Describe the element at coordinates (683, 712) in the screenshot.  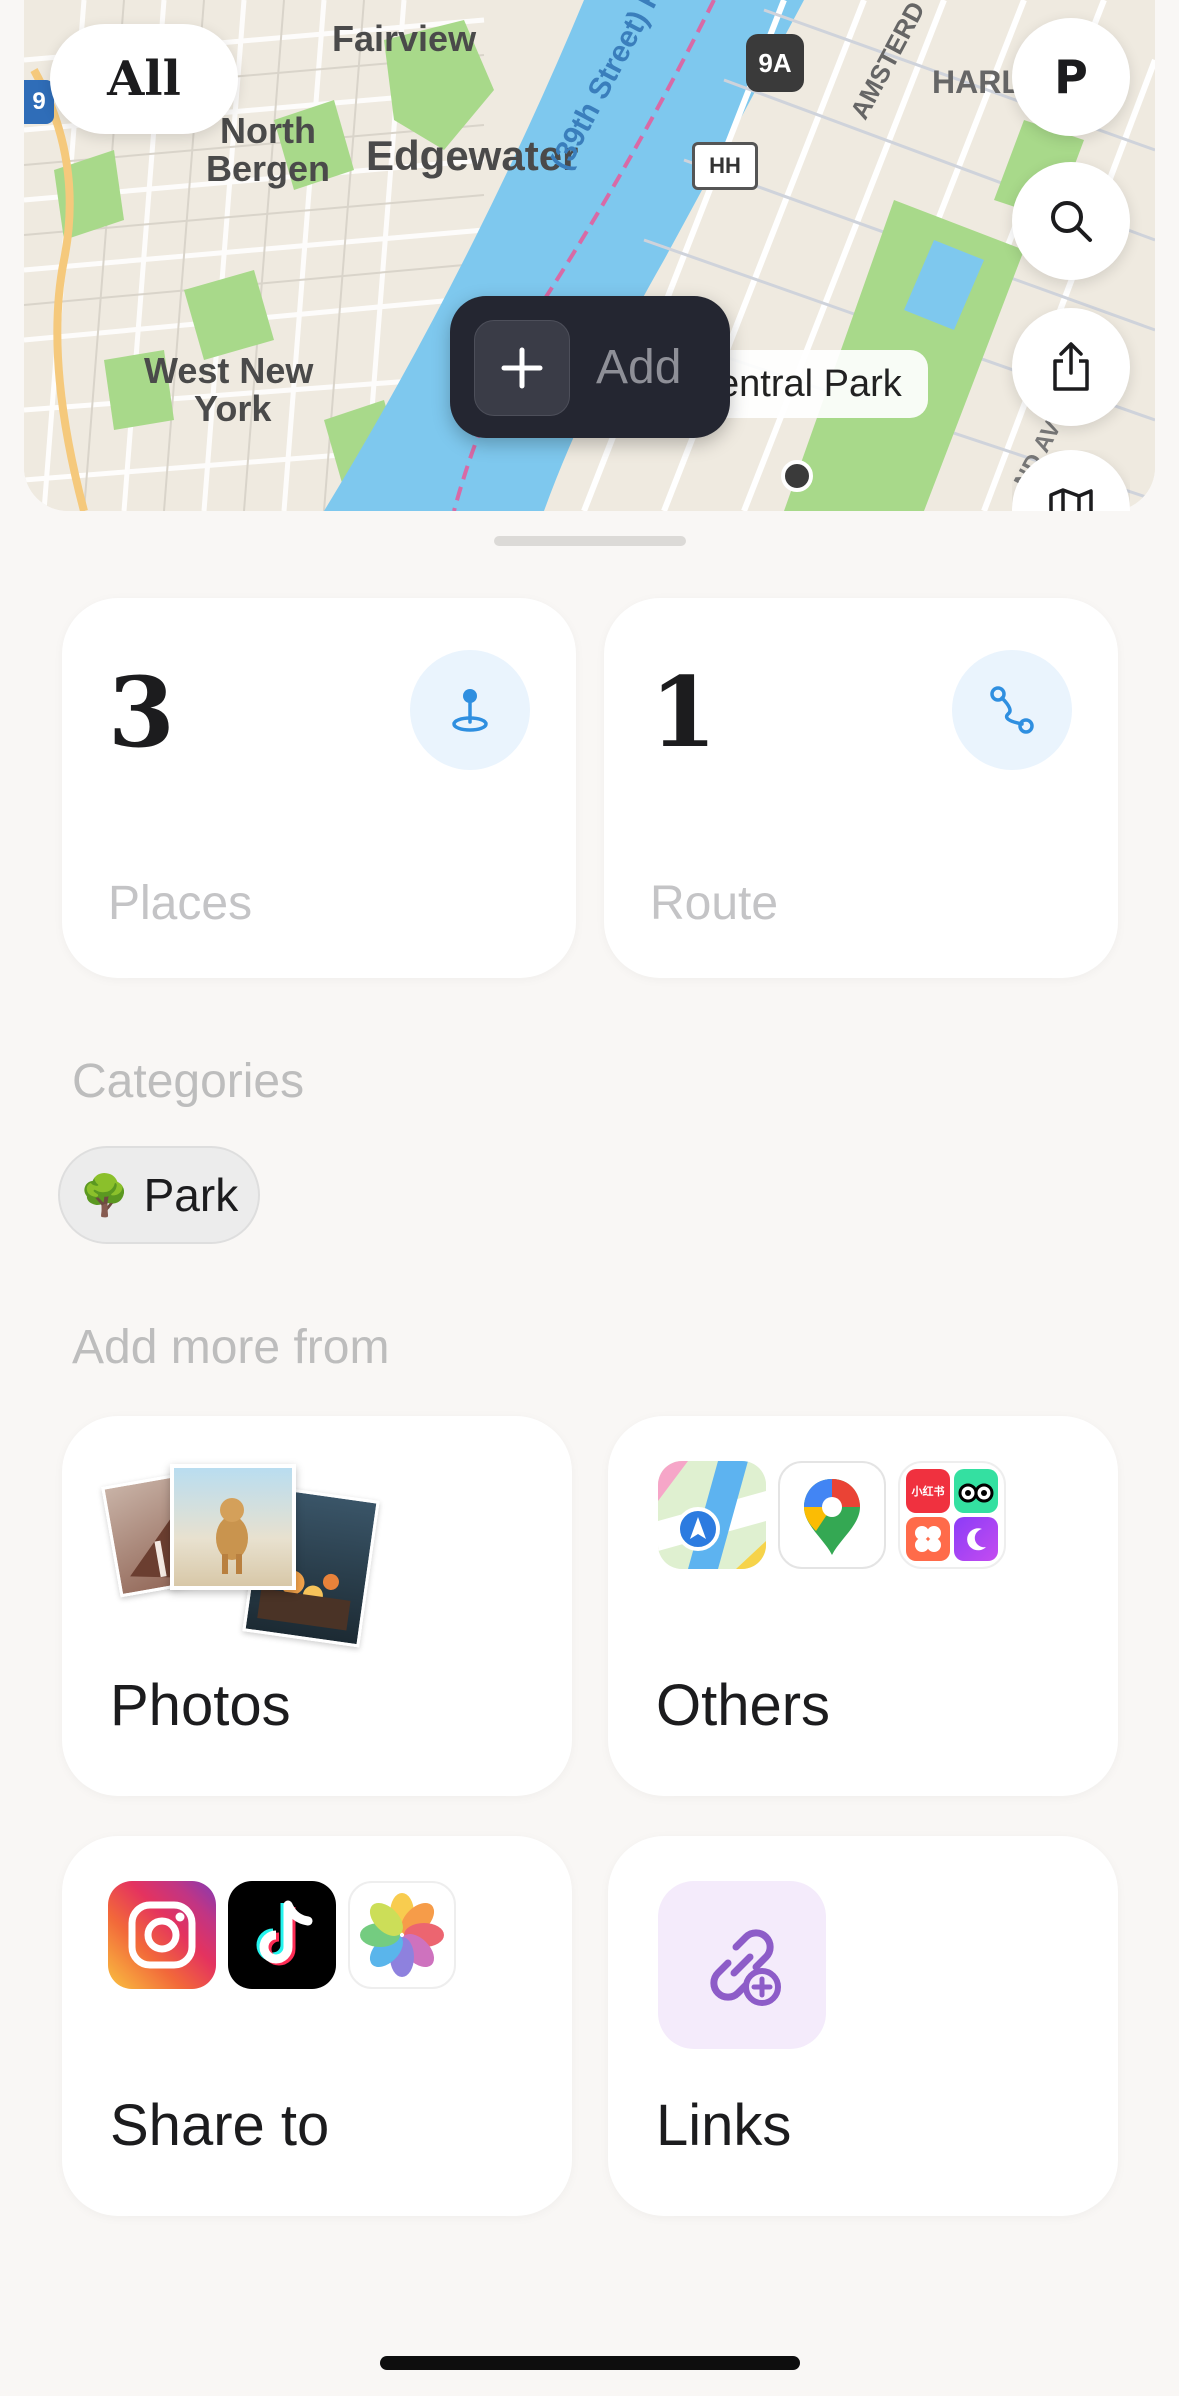
I see `route-count: 1` at that location.